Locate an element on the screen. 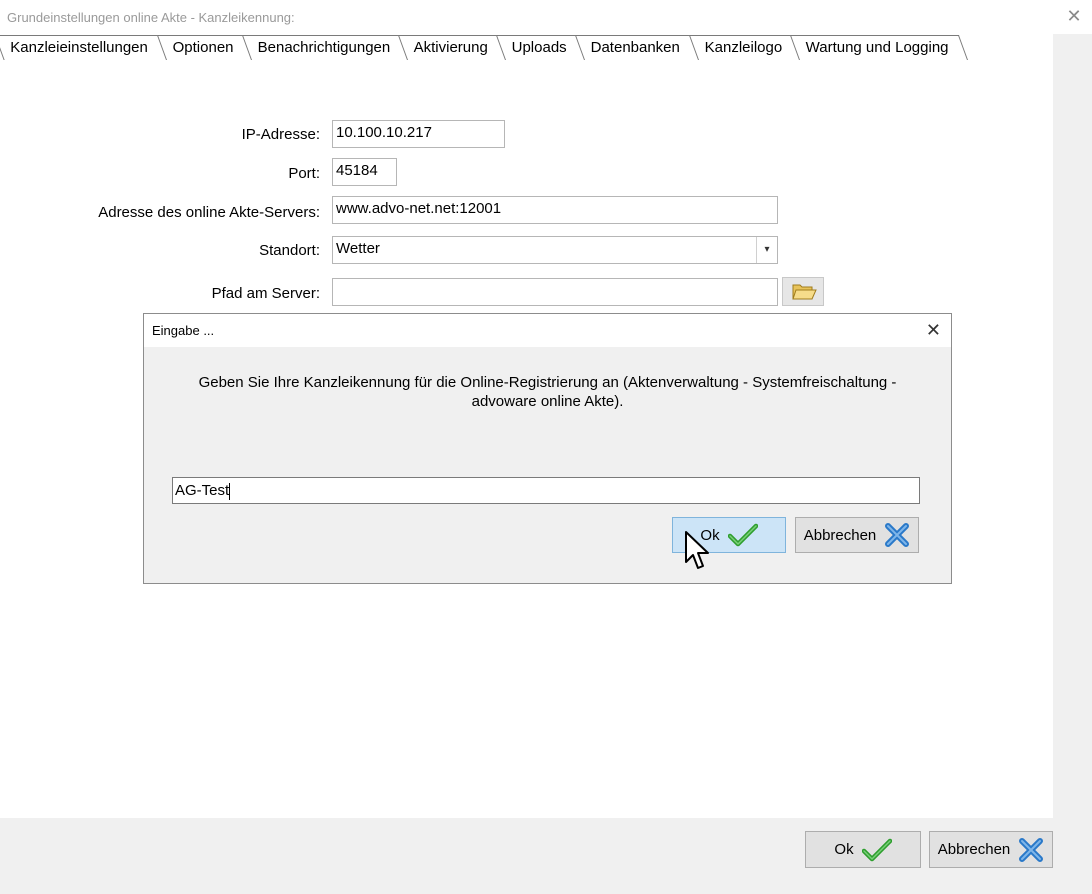 This screenshot has height=894, width=1092. port-input: 45184 is located at coordinates (364, 172).